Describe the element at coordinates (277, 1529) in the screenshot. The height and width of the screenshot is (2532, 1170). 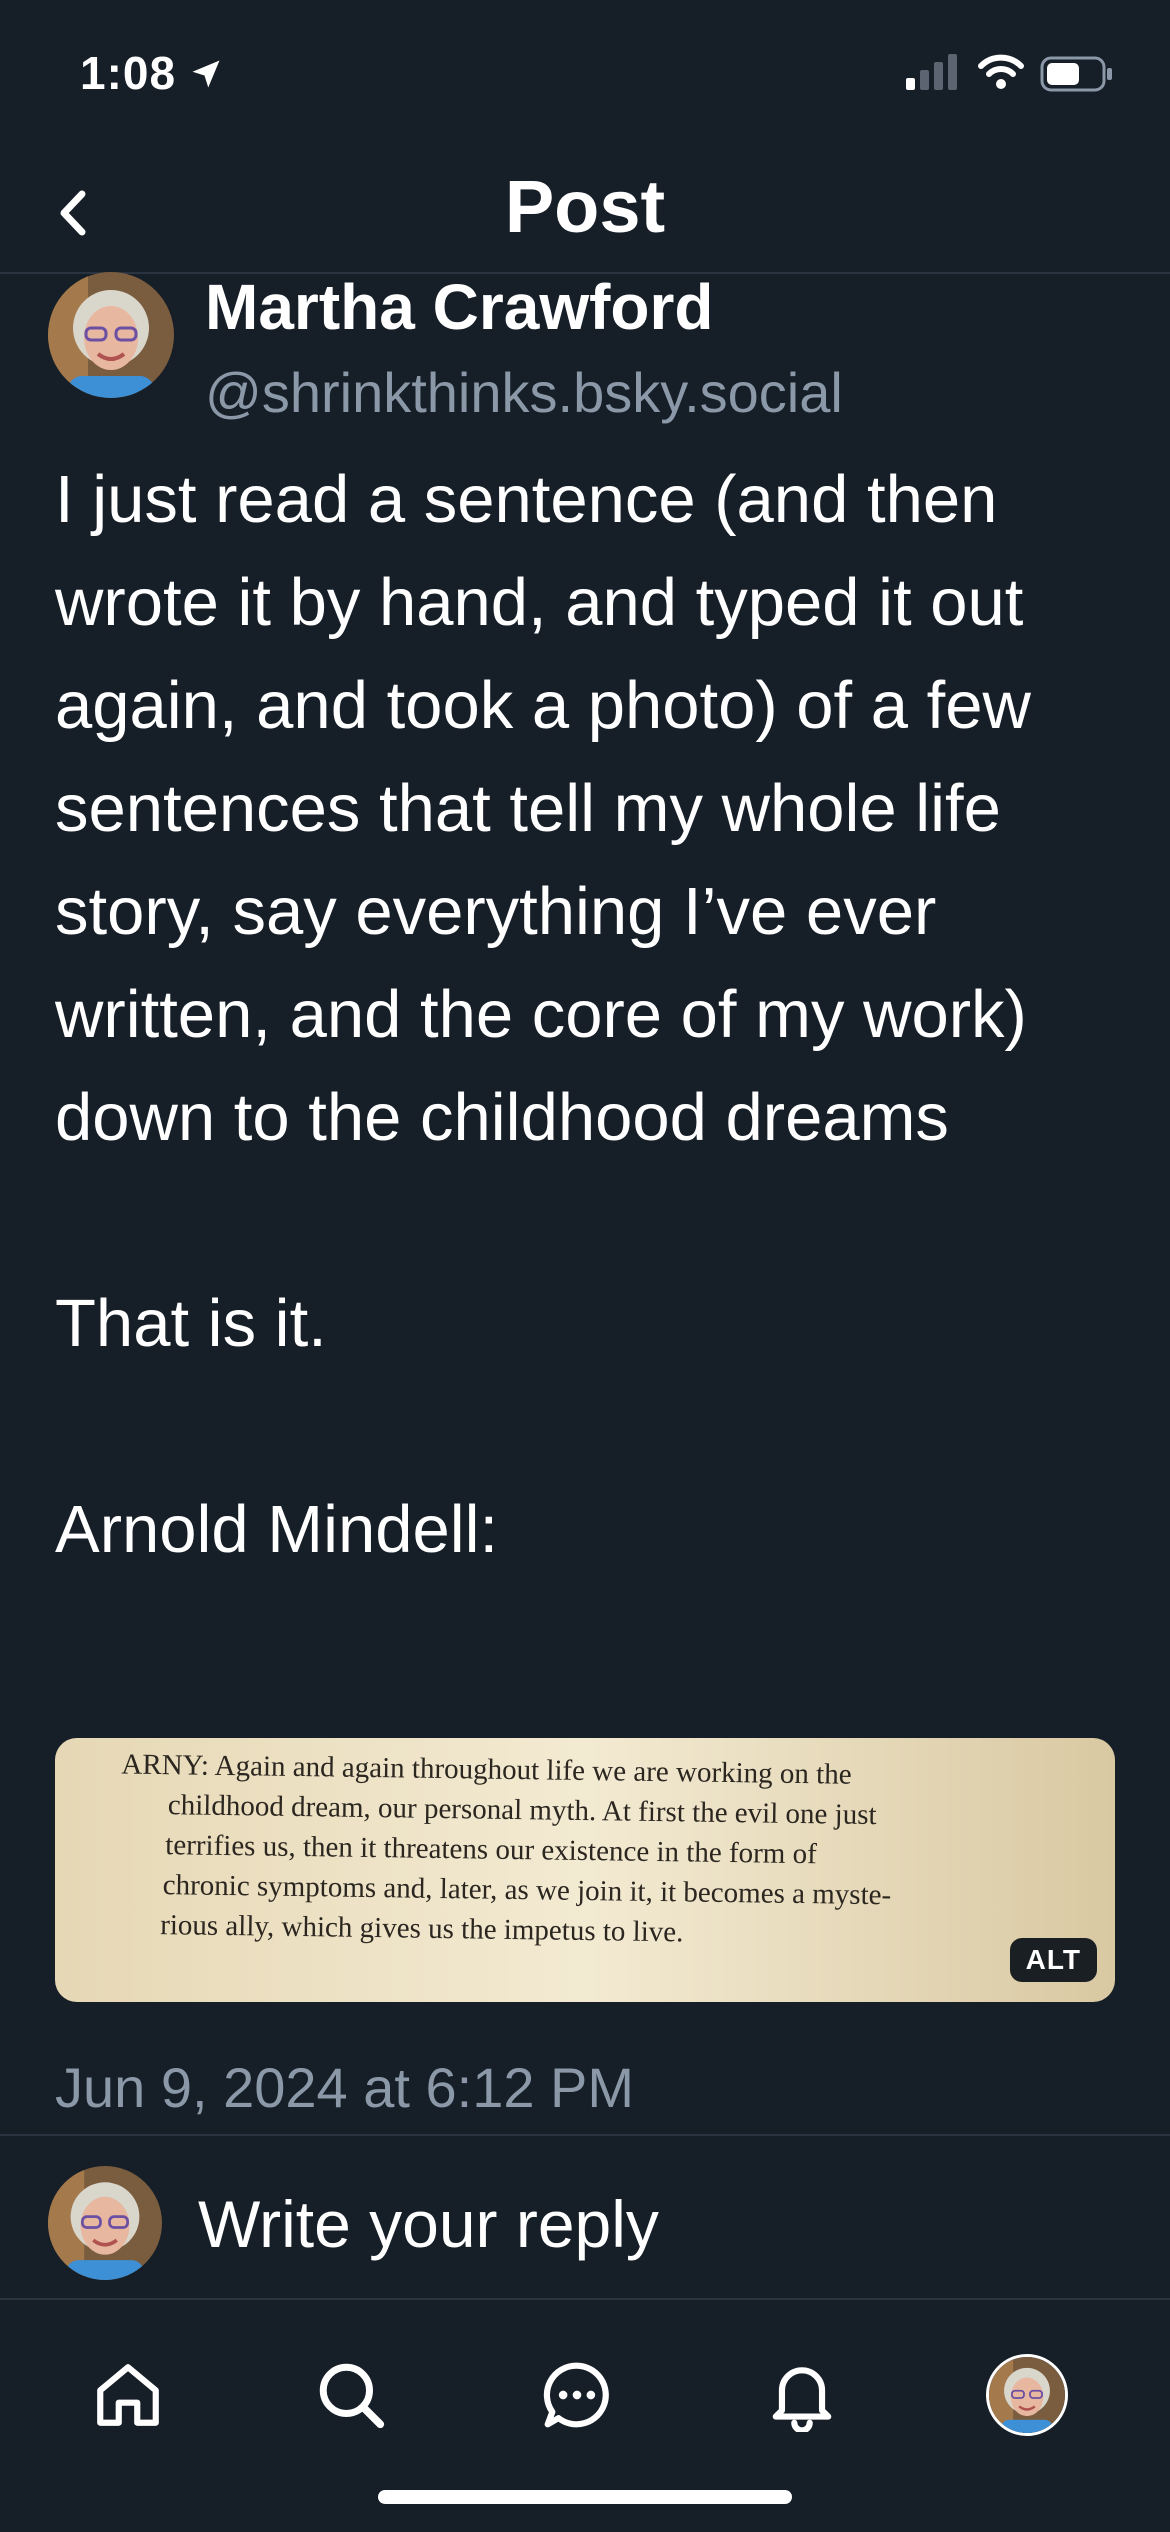
I see `post-paragraph: Arnold Mindell:` at that location.